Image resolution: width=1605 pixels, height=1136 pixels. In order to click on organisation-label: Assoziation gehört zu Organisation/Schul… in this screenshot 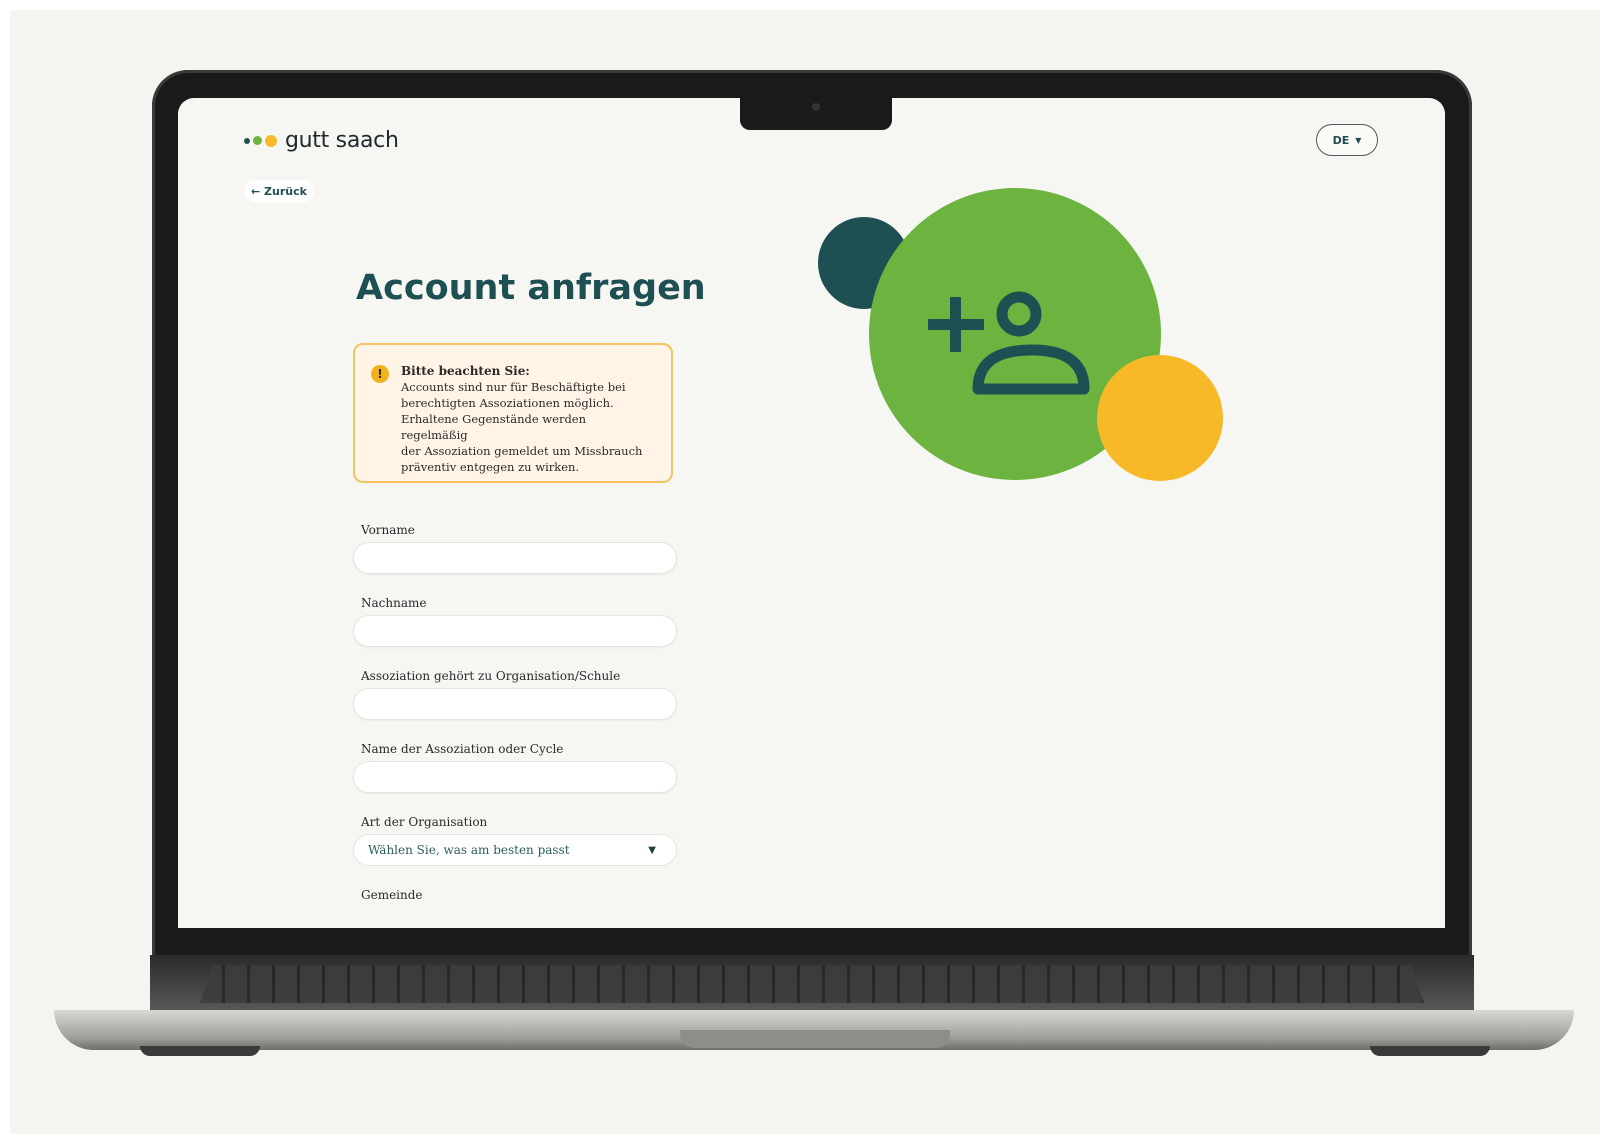, I will do `click(491, 676)`.